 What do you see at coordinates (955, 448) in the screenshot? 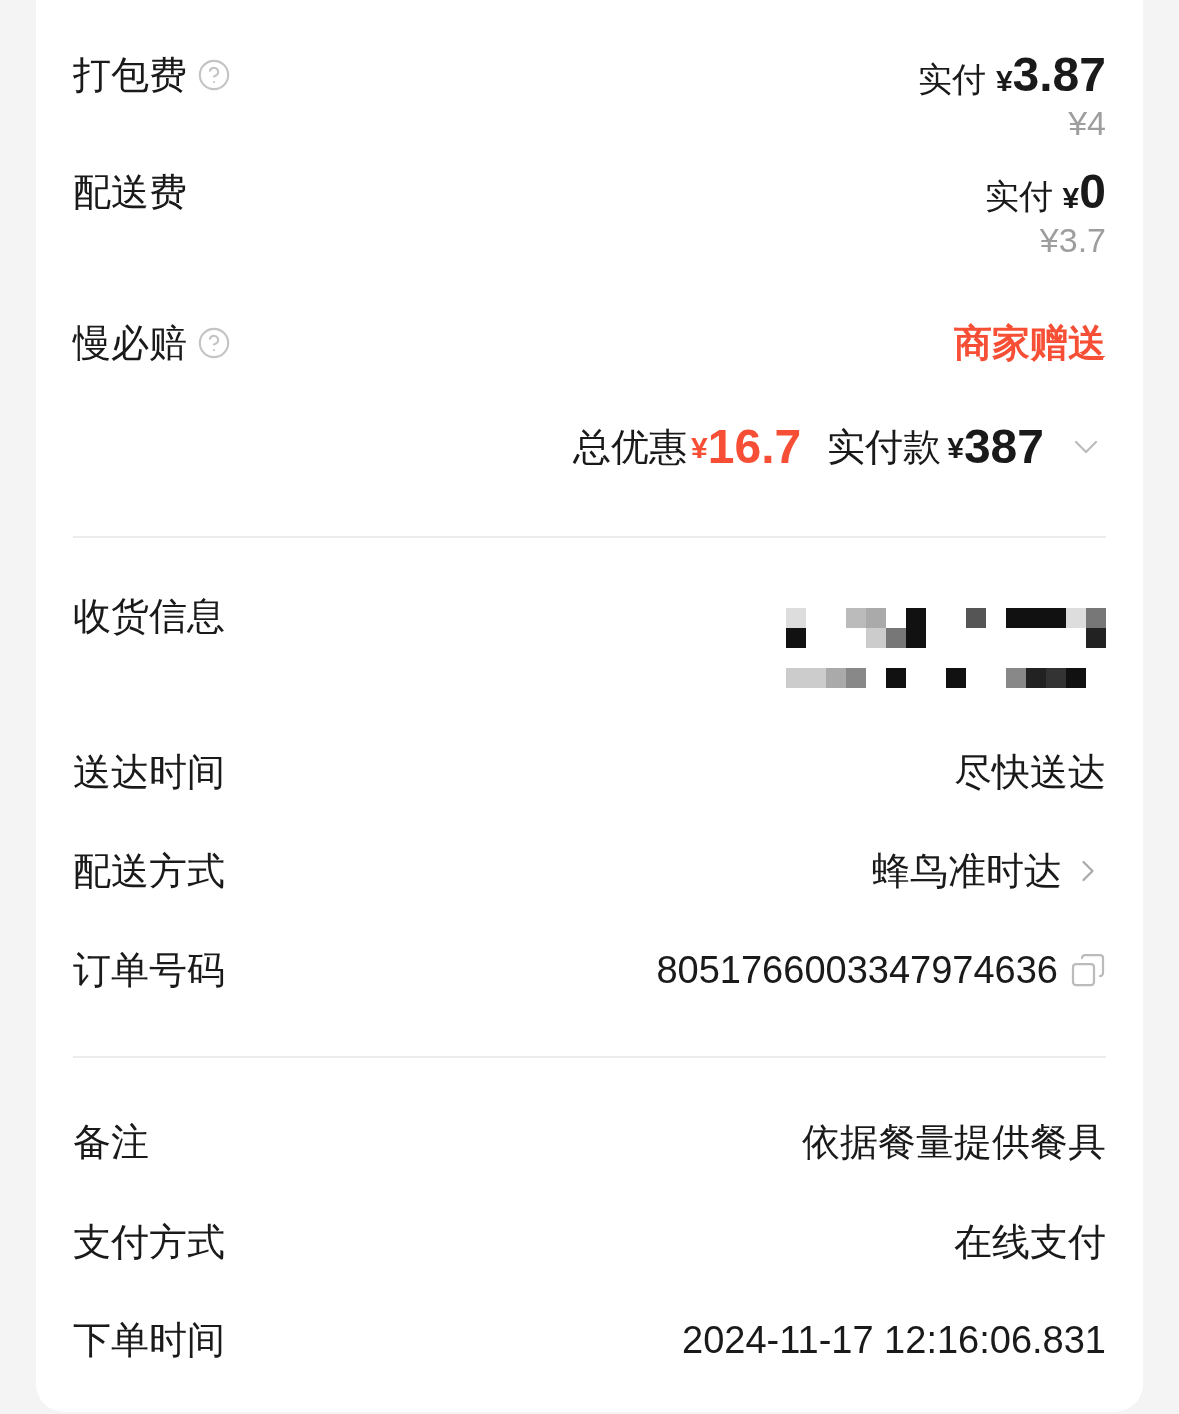
I see `total-currency: ¥` at bounding box center [955, 448].